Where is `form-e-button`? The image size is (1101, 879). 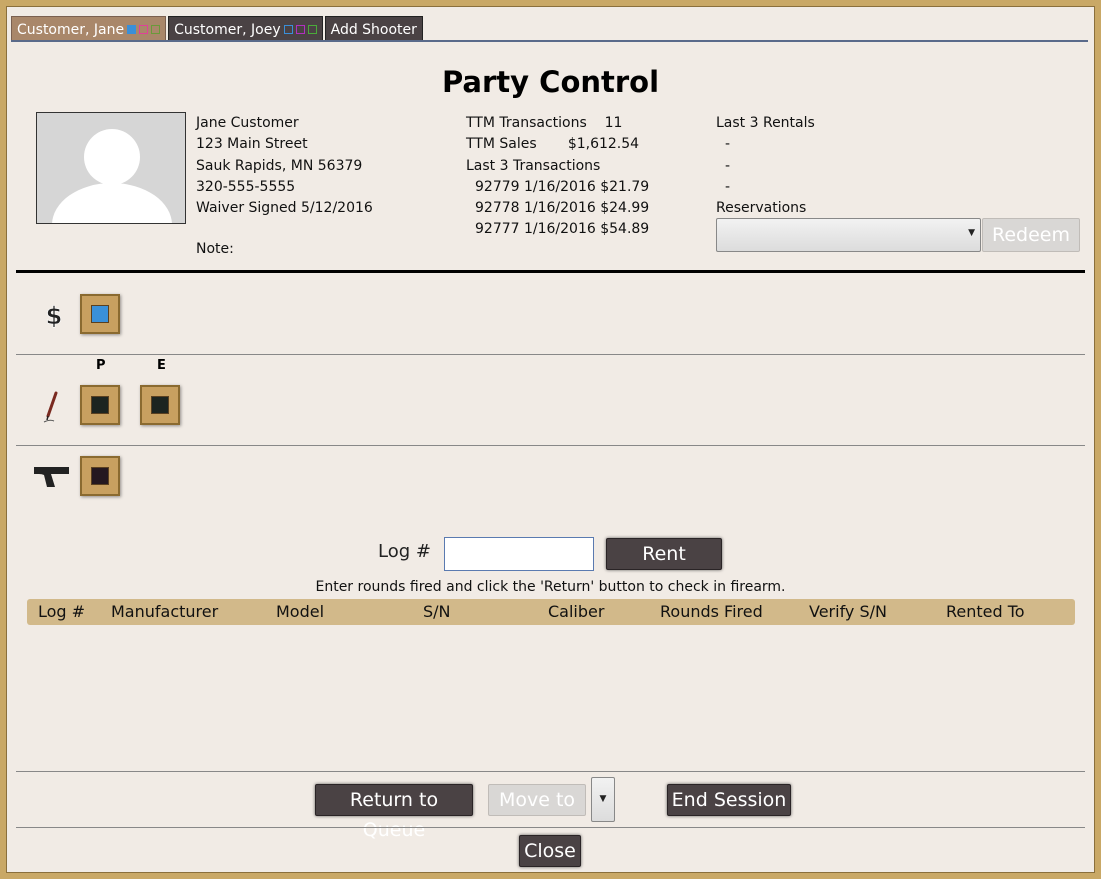
form-e-button is located at coordinates (160, 405).